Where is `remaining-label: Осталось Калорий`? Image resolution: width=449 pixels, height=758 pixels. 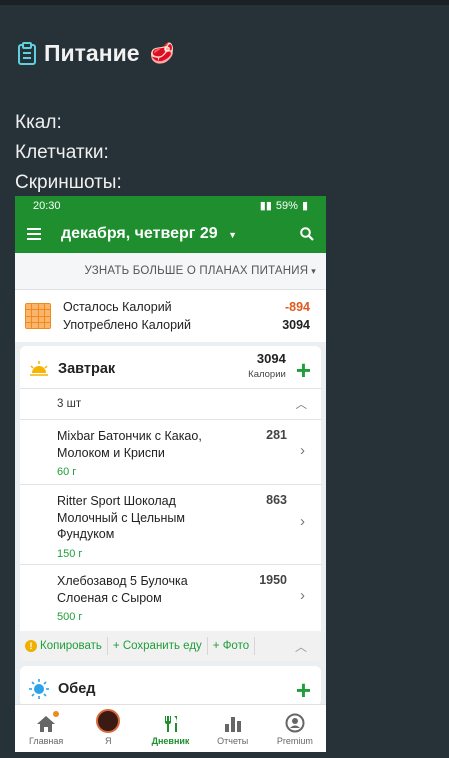
remaining-label: Осталось Калорий is located at coordinates (117, 307).